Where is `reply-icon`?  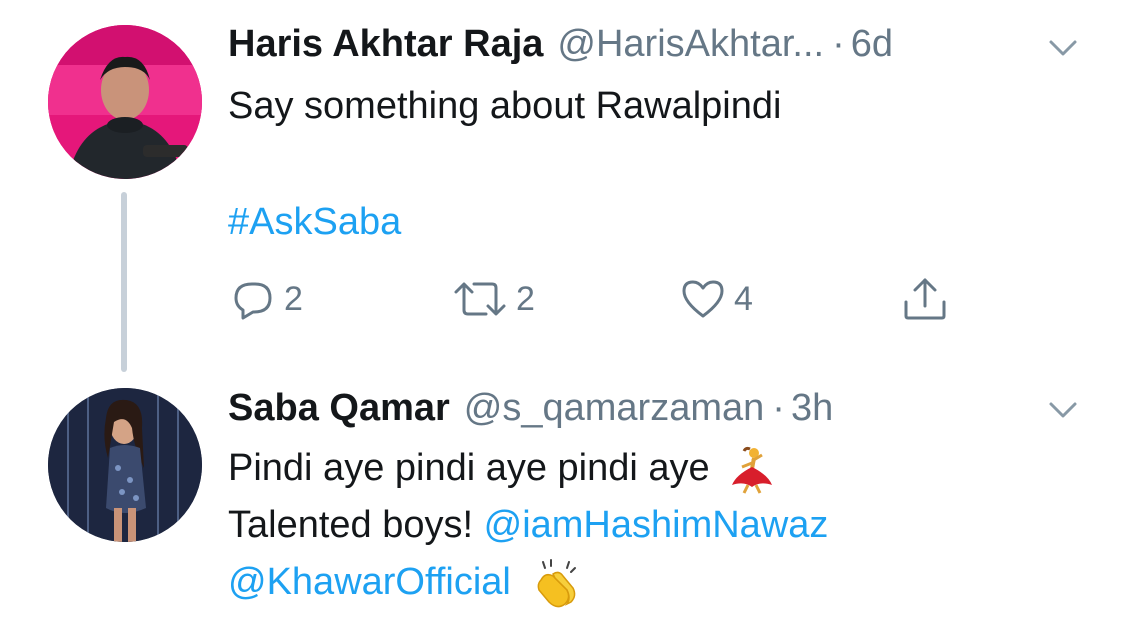 reply-icon is located at coordinates (253, 301).